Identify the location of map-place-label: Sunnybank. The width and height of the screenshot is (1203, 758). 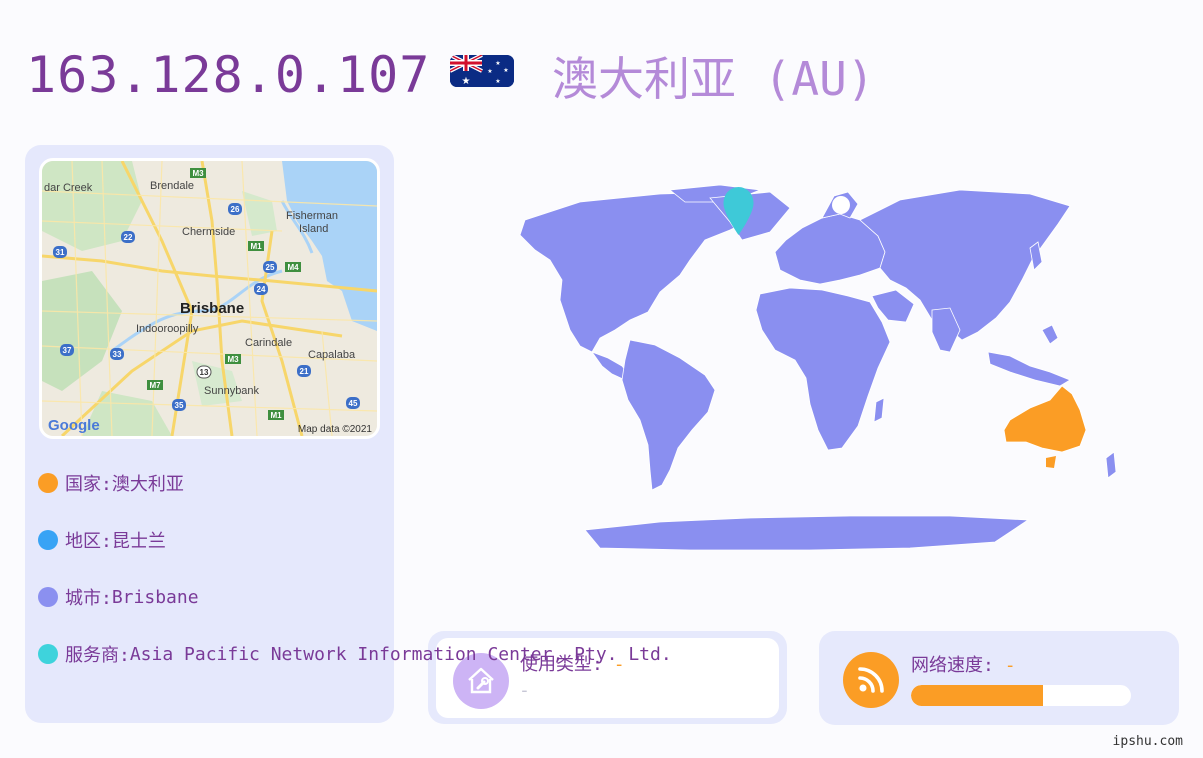
(232, 391).